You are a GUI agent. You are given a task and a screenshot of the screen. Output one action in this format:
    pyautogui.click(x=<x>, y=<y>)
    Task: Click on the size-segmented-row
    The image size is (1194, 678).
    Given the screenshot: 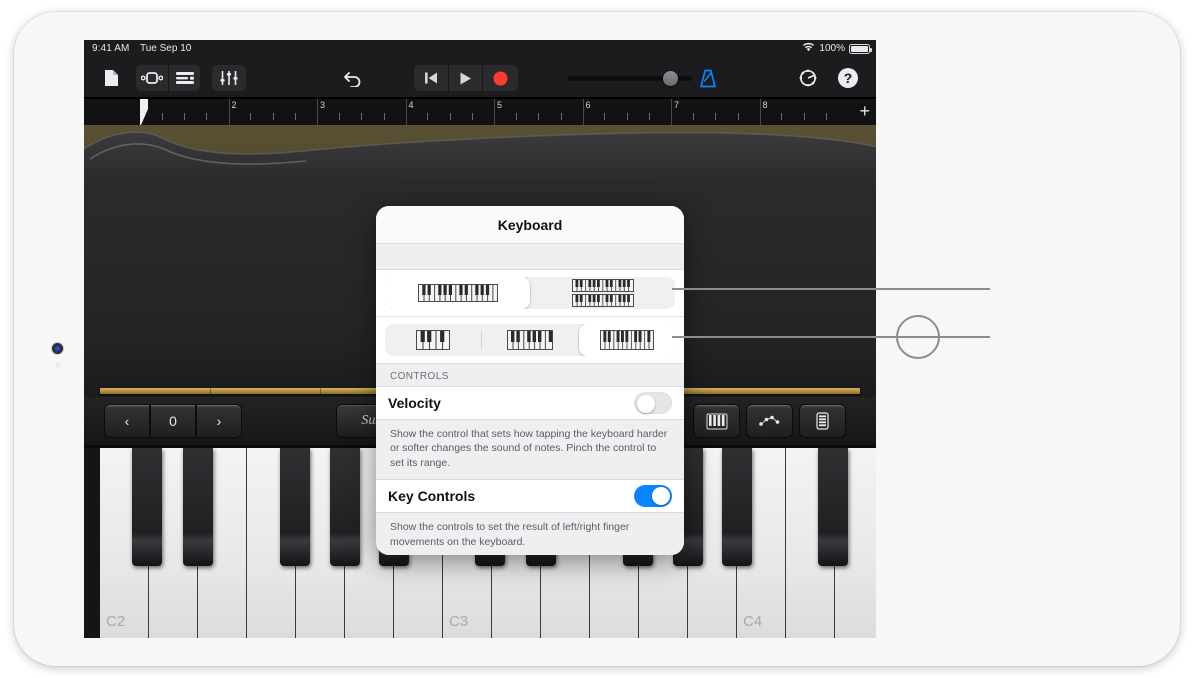 What is the action you would take?
    pyautogui.click(x=530, y=339)
    